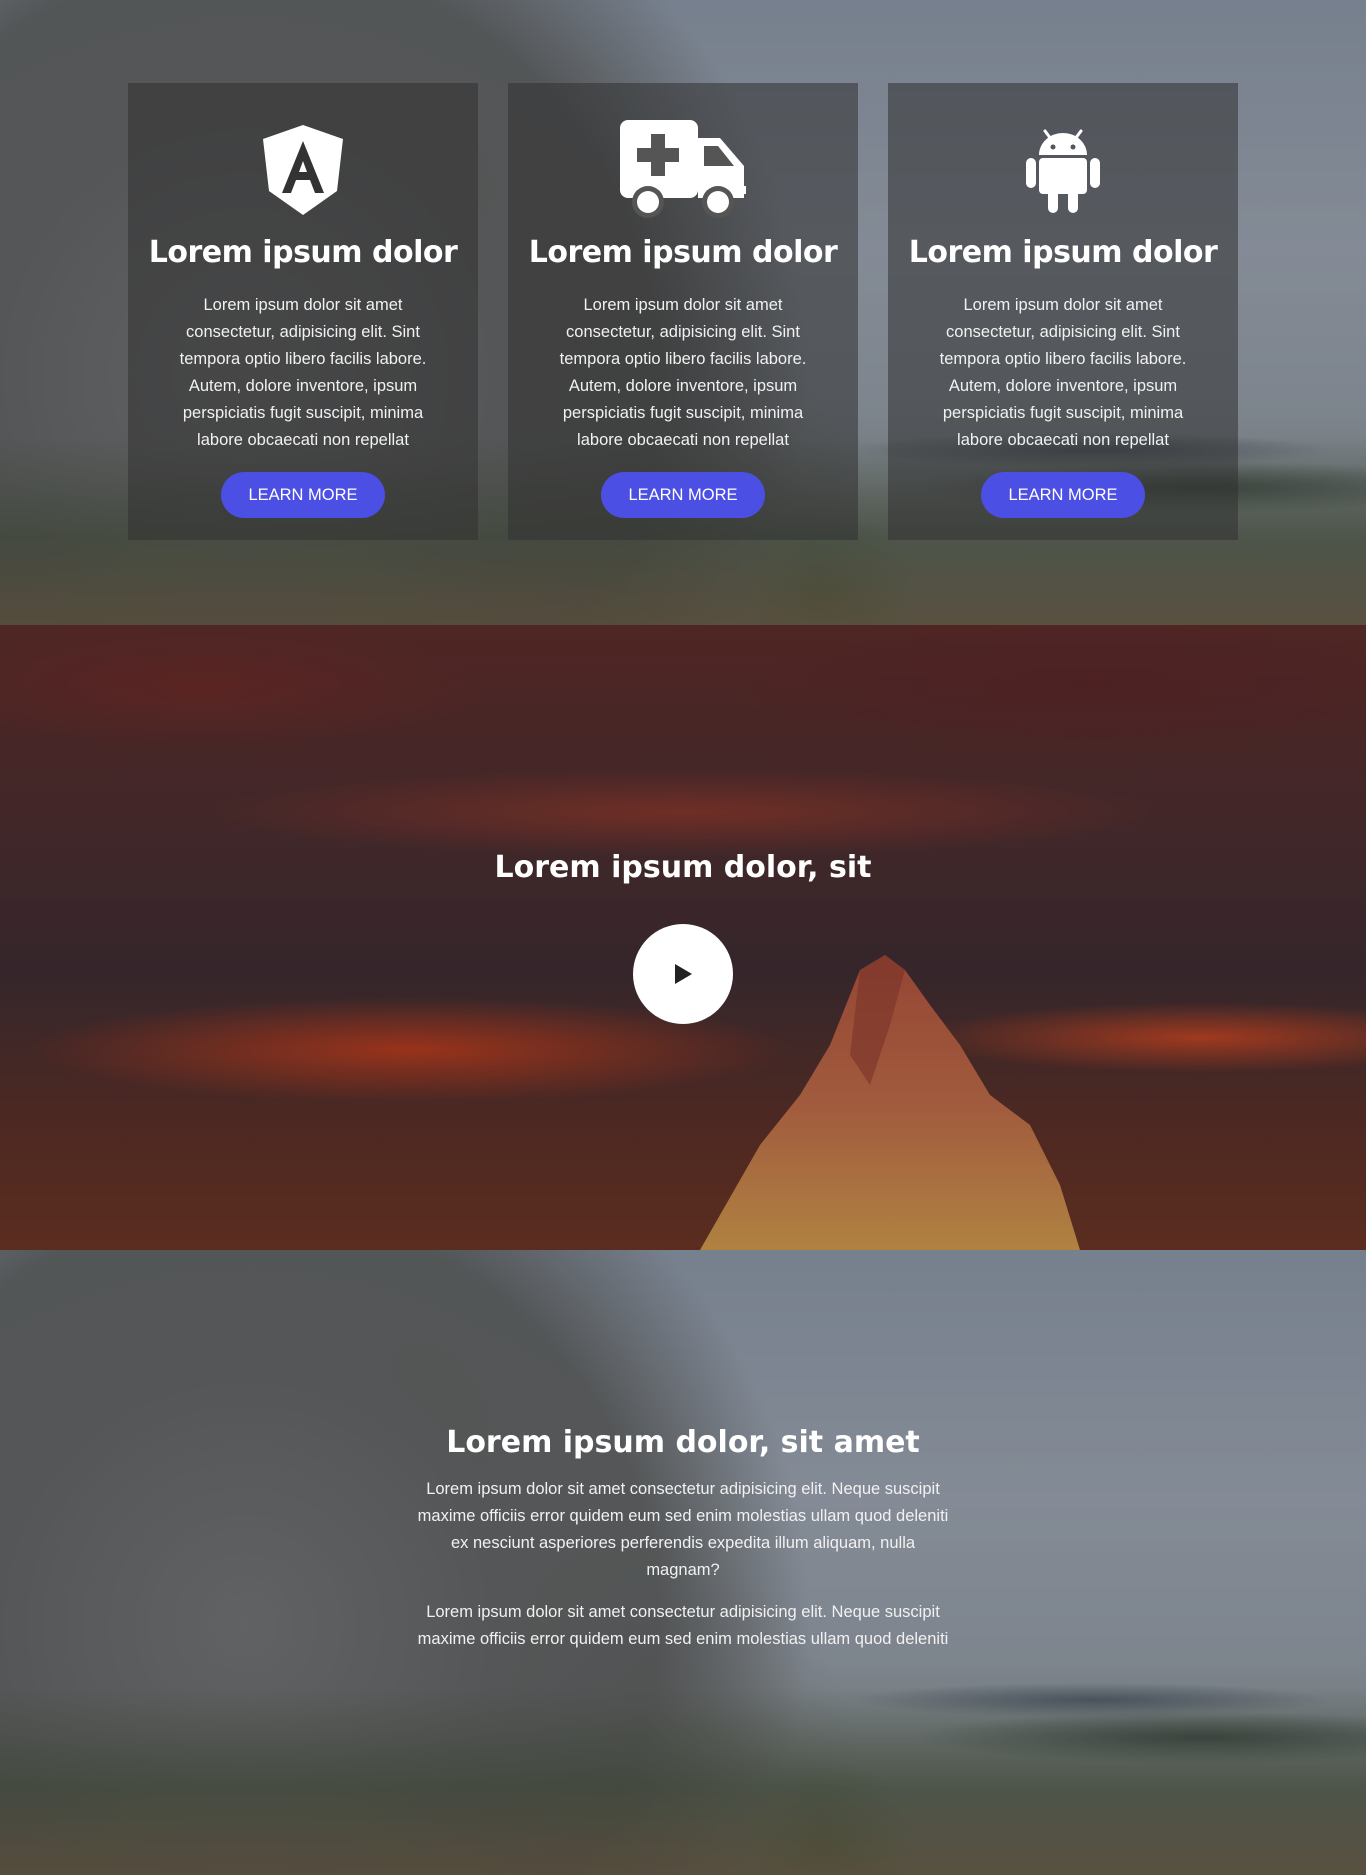 This screenshot has height=1875, width=1366. I want to click on android-icon, so click(1063, 170).